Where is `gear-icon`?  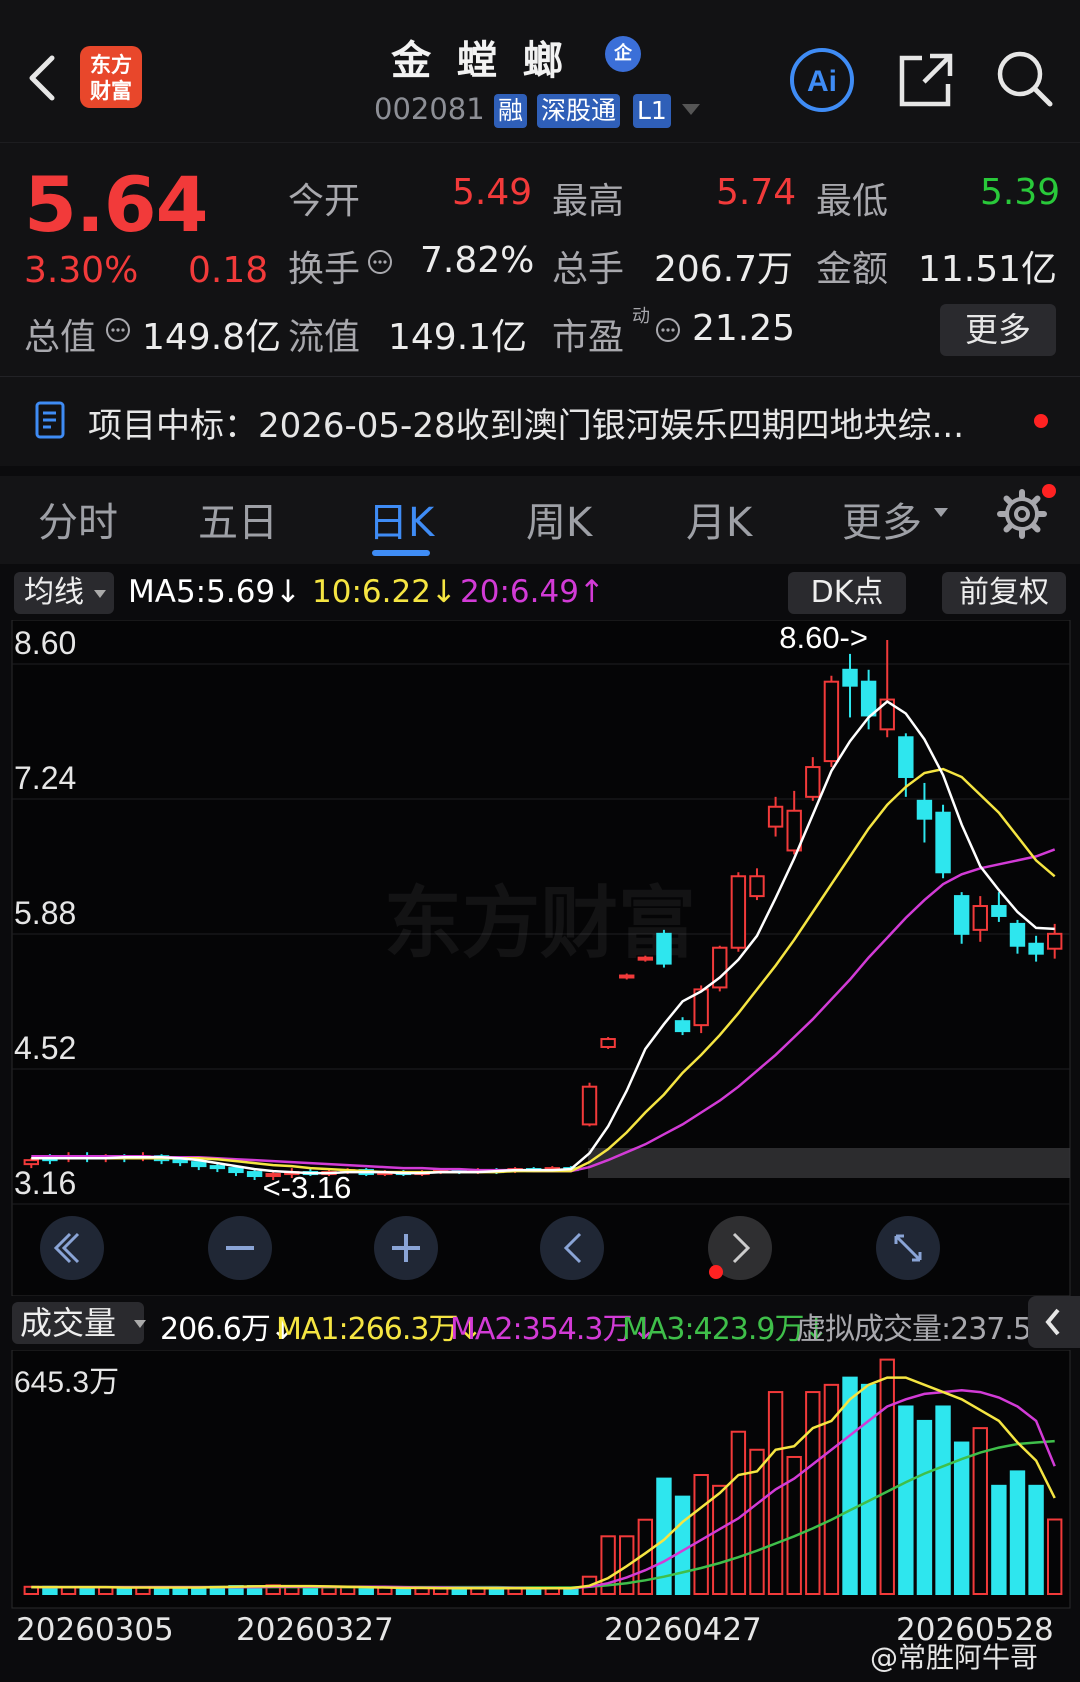
gear-icon is located at coordinates (1022, 514).